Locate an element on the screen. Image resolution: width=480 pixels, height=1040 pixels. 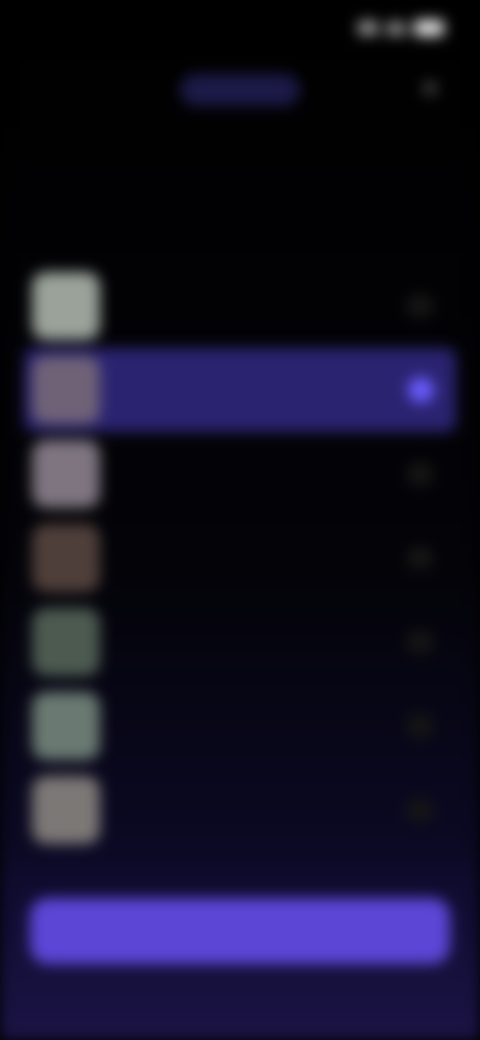
status-bar is located at coordinates (240, 30).